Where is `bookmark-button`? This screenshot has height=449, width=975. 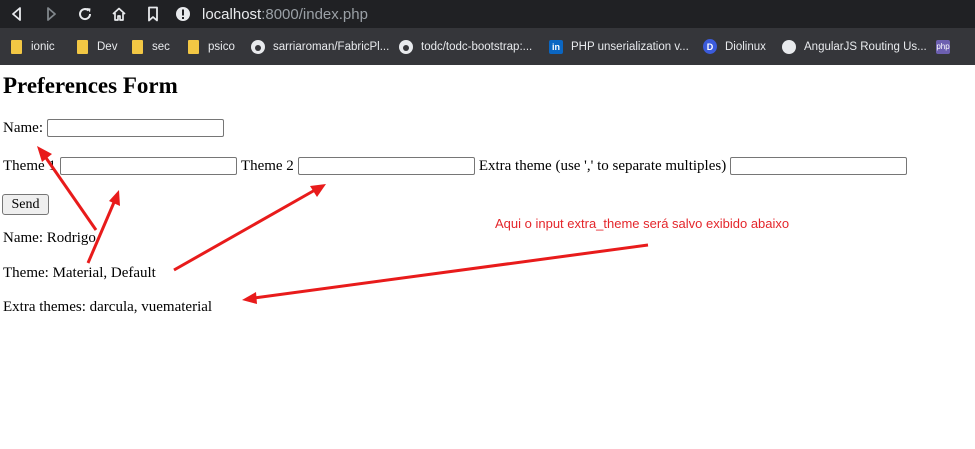
bookmark-button is located at coordinates (153, 14).